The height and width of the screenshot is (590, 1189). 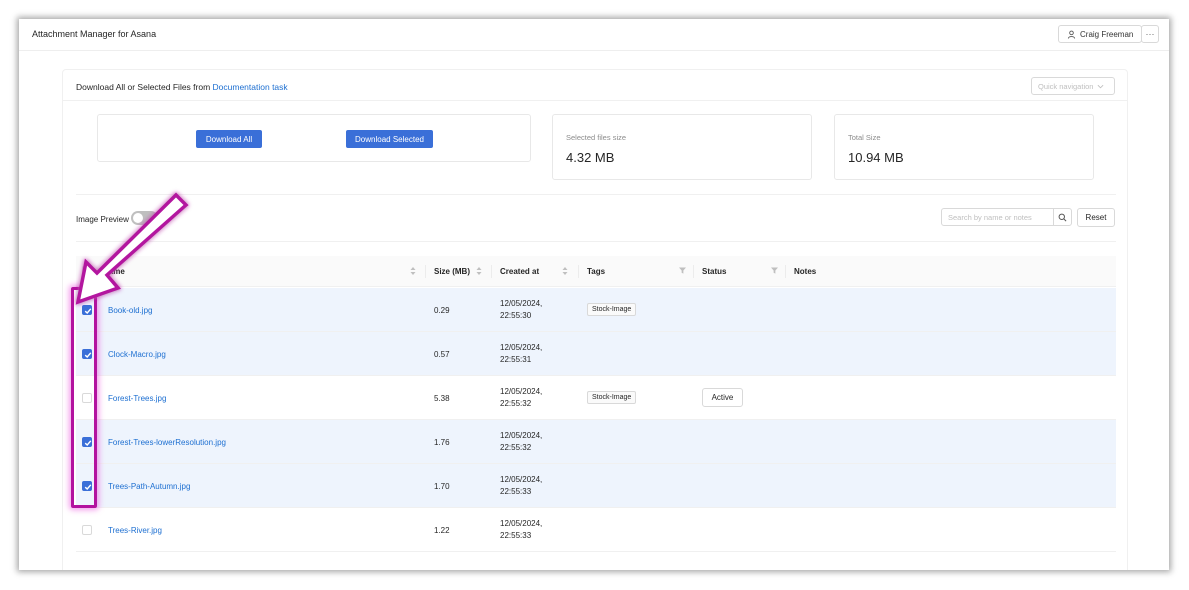 What do you see at coordinates (442, 530) in the screenshot?
I see `file-size: 1.22` at bounding box center [442, 530].